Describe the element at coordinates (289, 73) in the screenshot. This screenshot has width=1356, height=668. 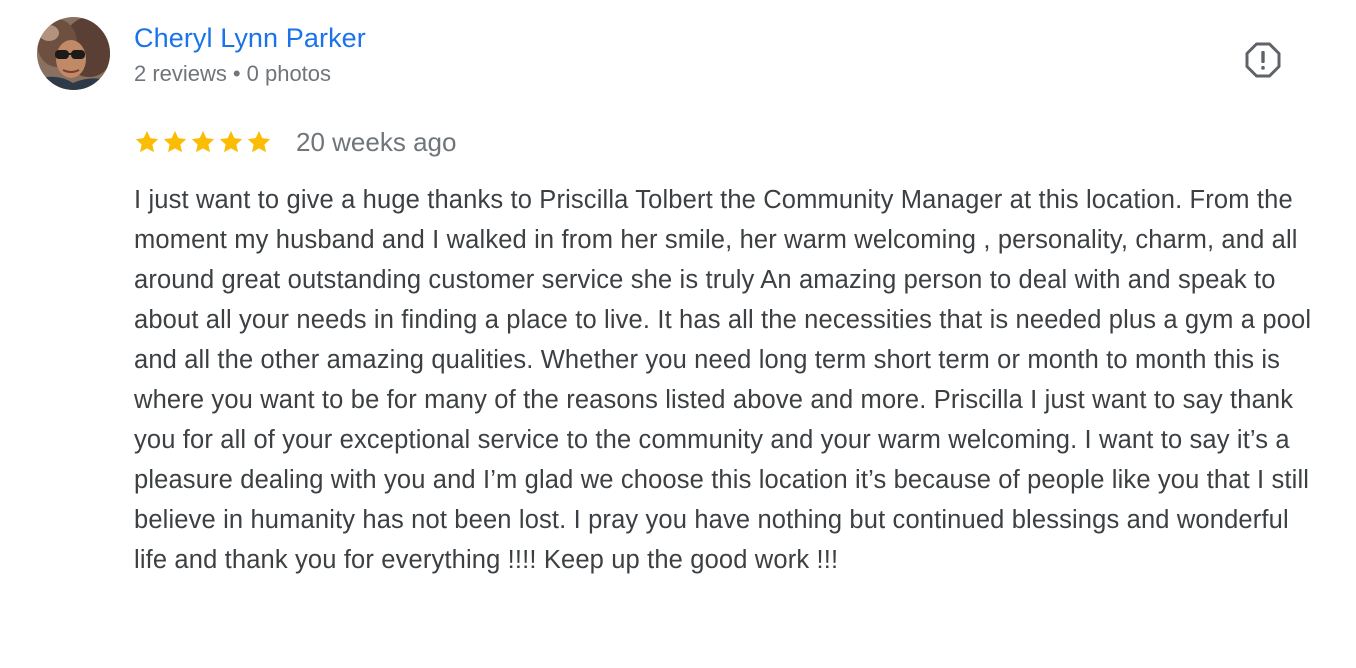
I see `author-photo-count: 0 photos` at that location.